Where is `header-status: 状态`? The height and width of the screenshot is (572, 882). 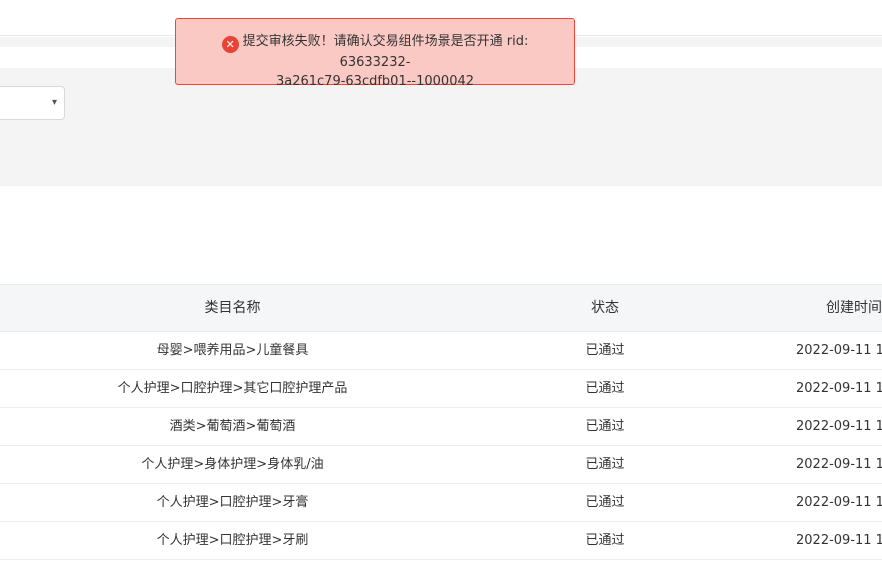 header-status: 状态 is located at coordinates (605, 308).